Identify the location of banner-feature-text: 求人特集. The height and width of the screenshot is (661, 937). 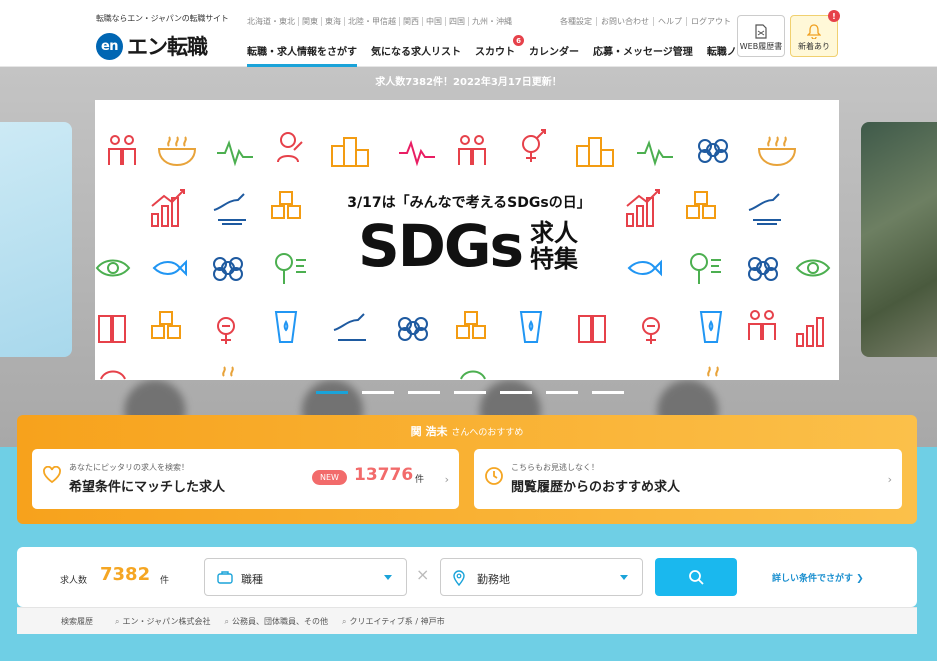
(554, 246).